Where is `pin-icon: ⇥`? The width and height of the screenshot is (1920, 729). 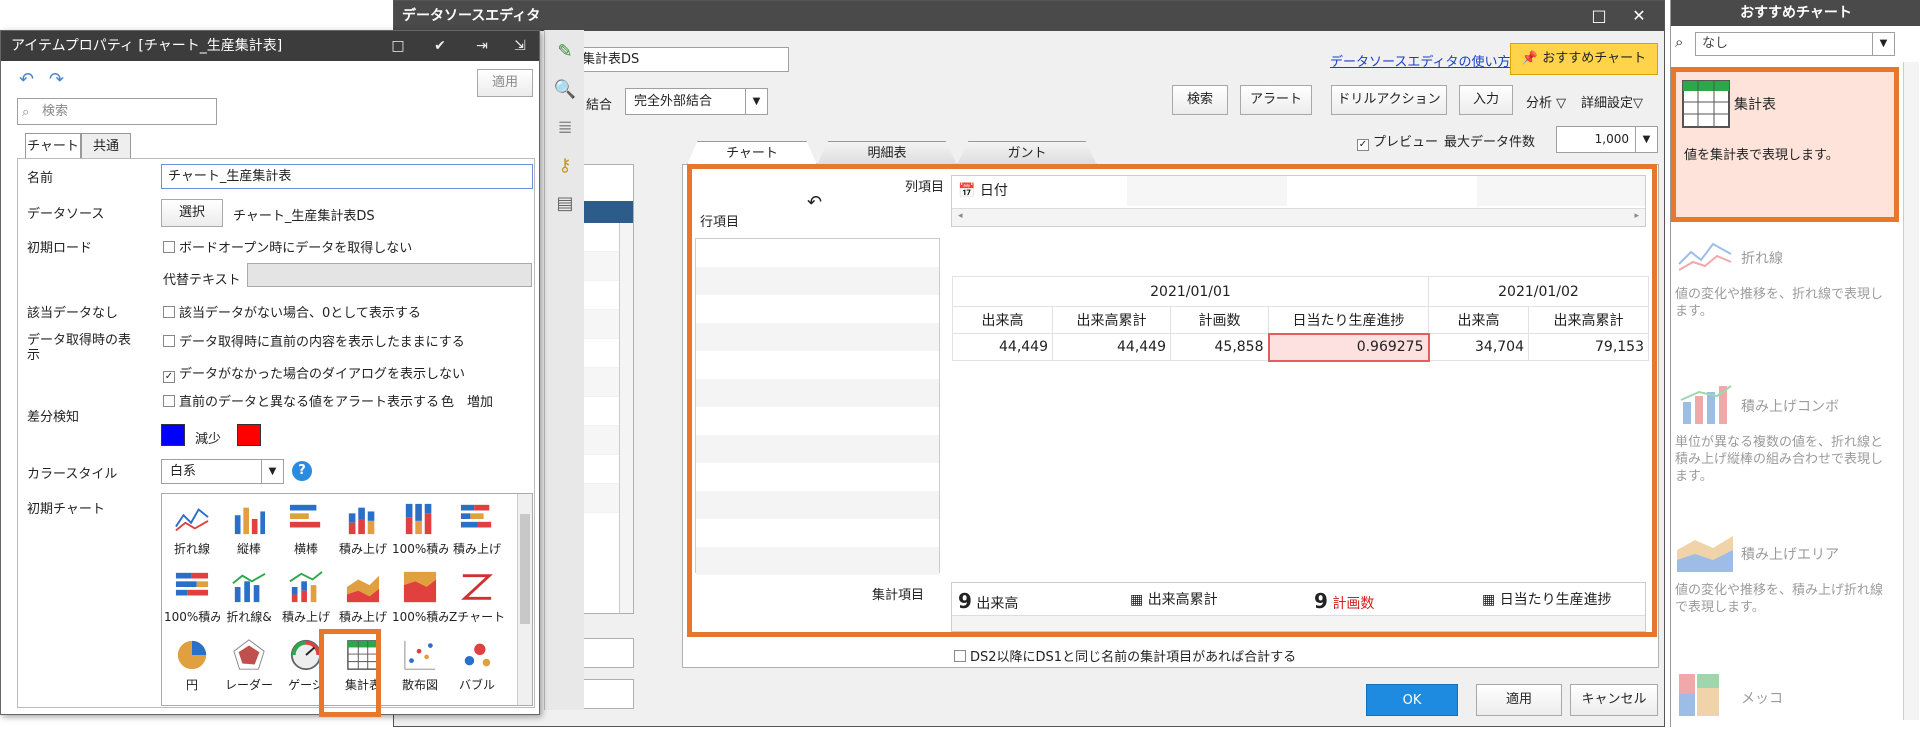 pin-icon: ⇥ is located at coordinates (482, 46).